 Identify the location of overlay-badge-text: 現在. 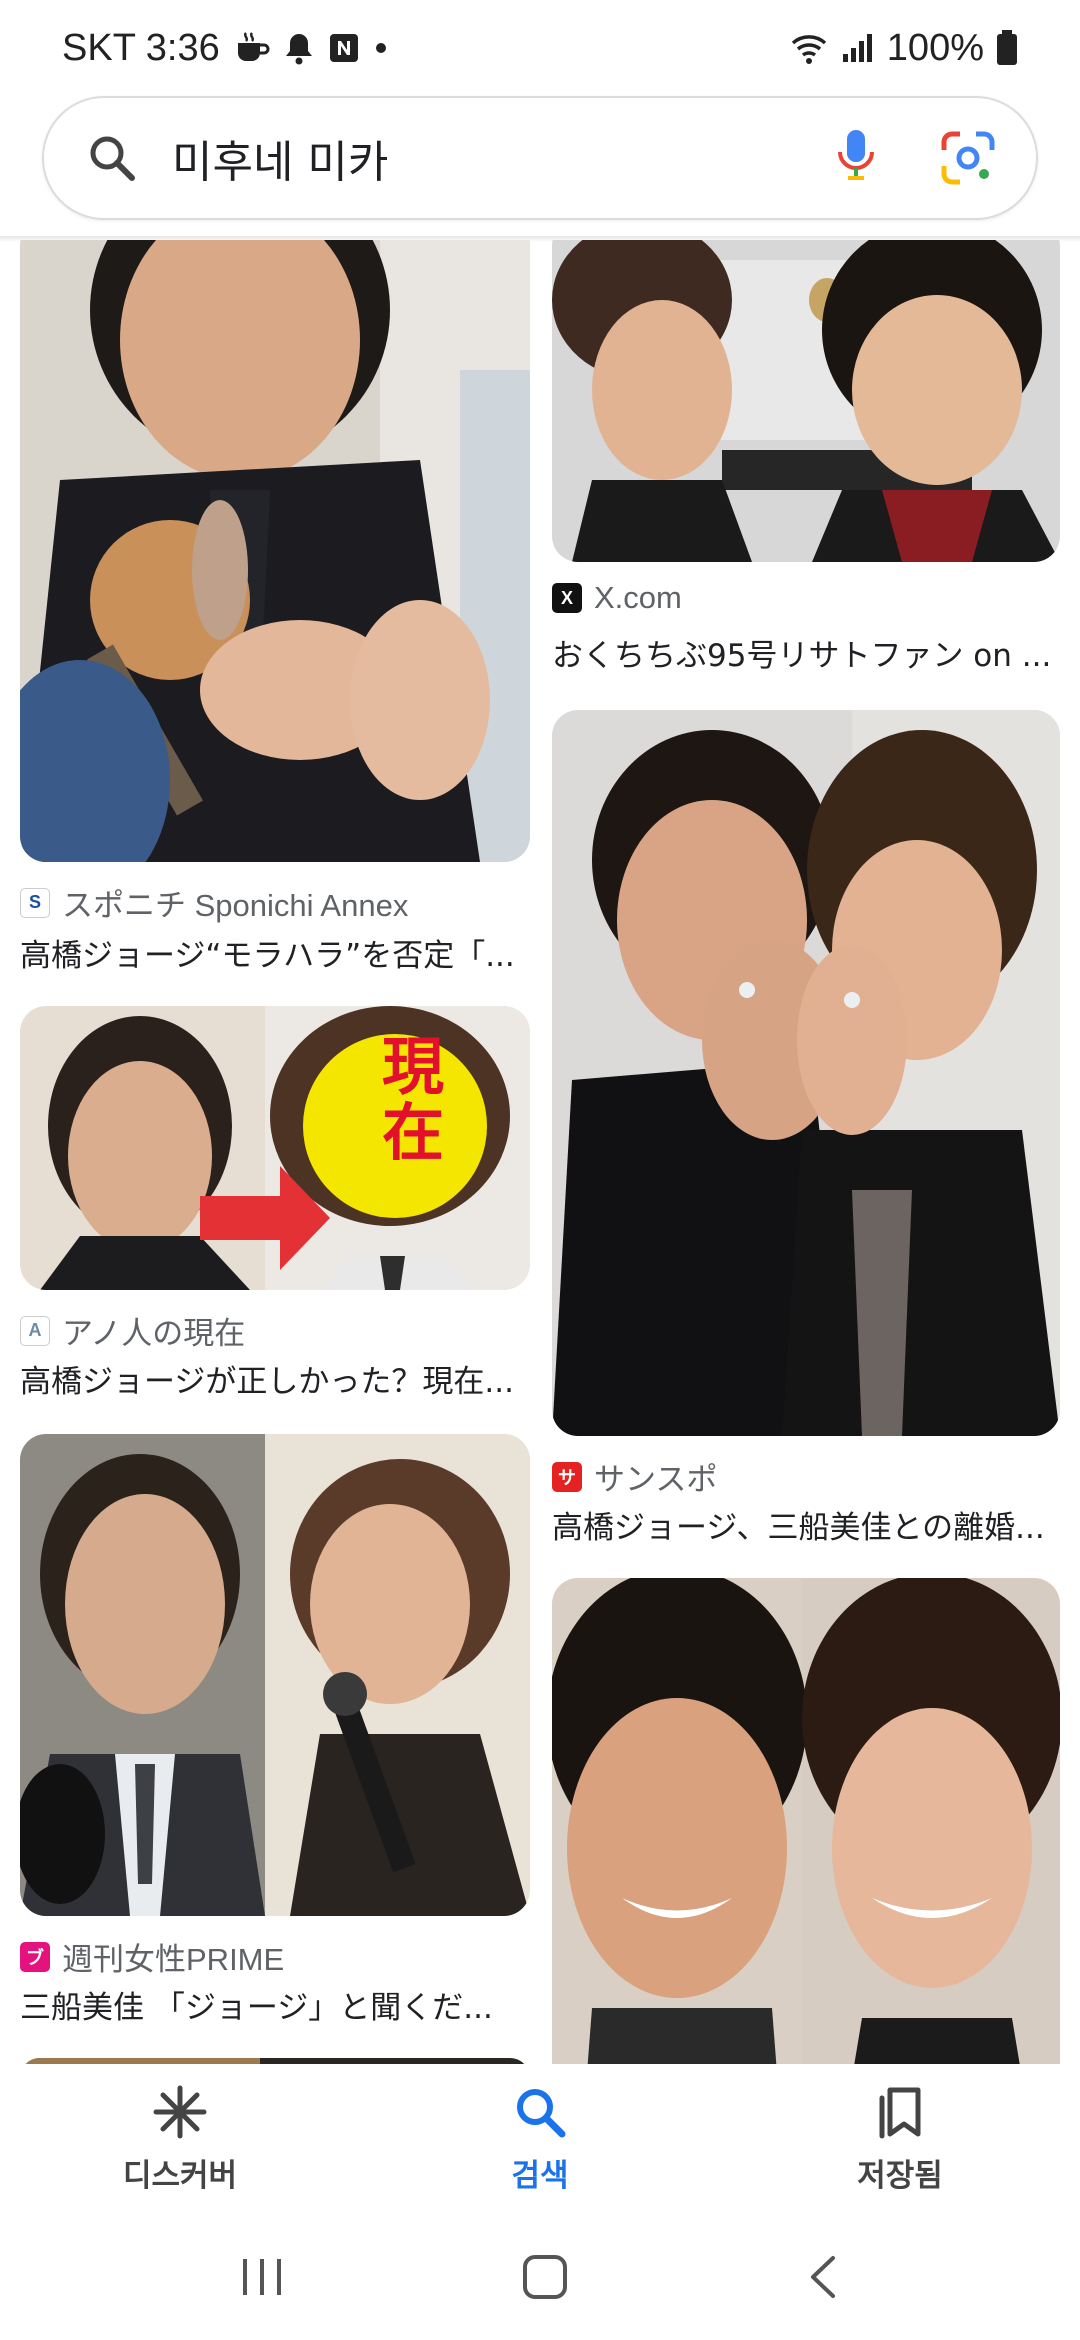
(413, 1099).